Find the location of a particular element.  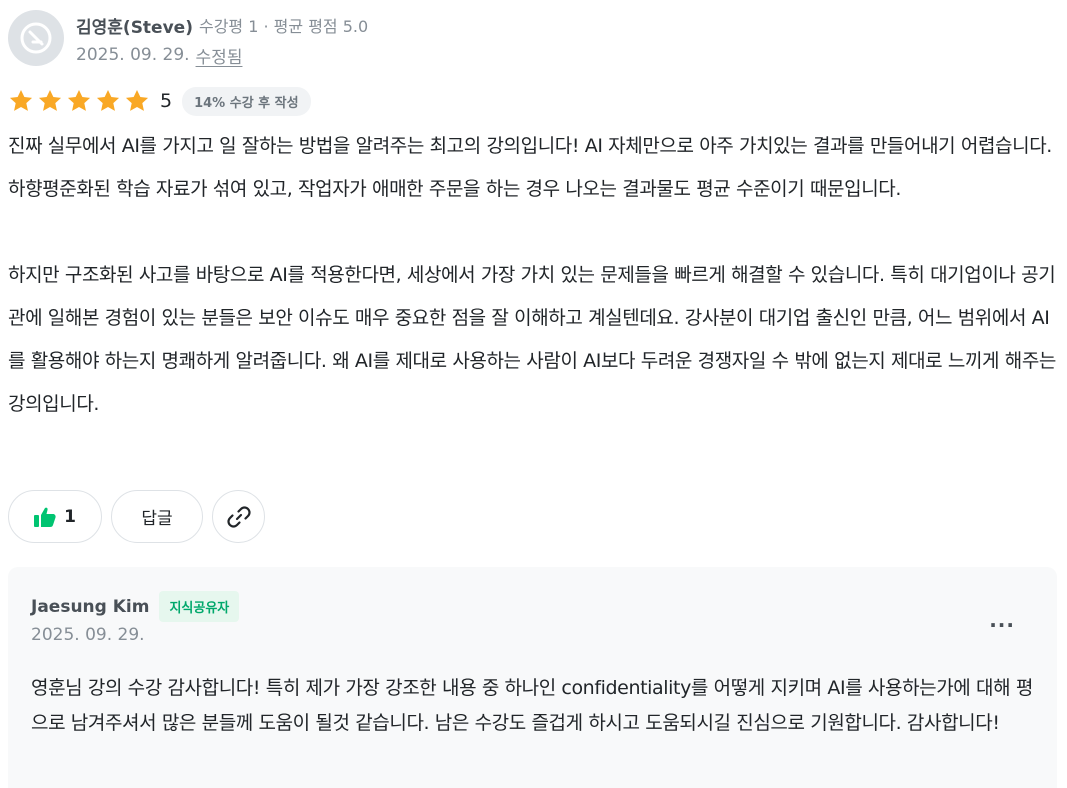

review-actions: 1 답글 is located at coordinates (136, 516).